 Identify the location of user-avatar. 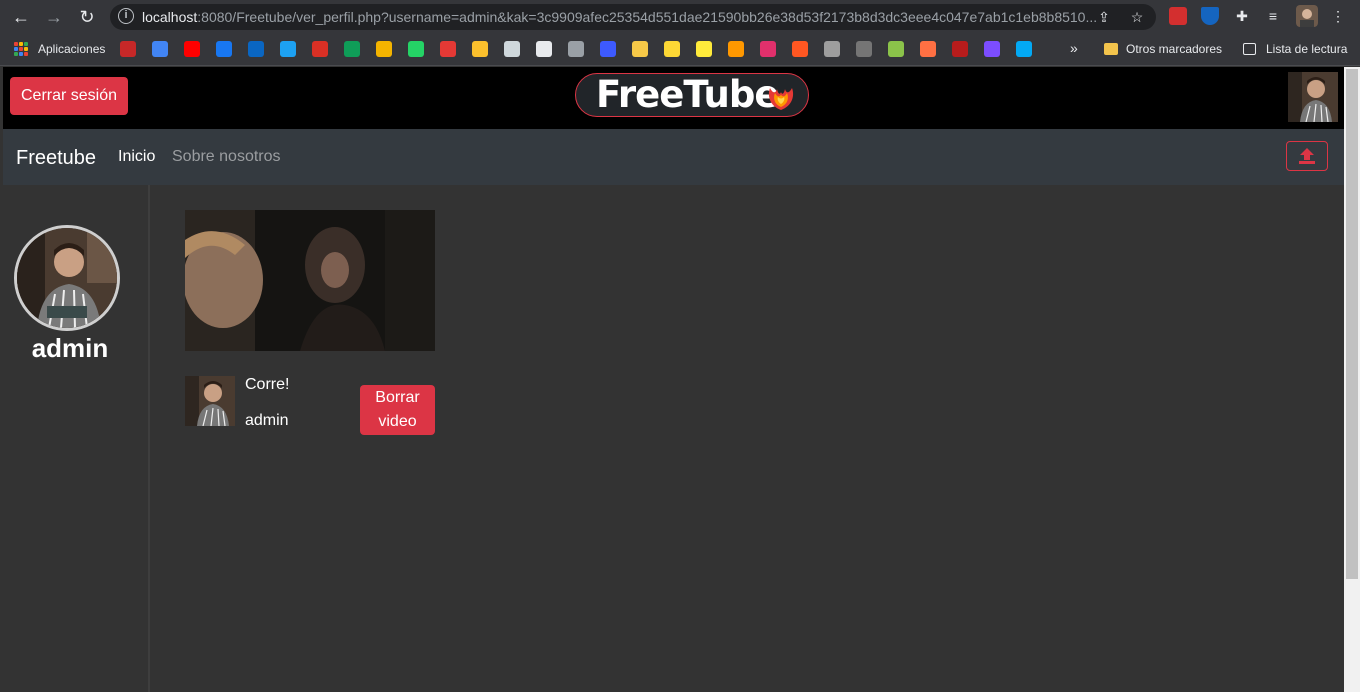
(1313, 97).